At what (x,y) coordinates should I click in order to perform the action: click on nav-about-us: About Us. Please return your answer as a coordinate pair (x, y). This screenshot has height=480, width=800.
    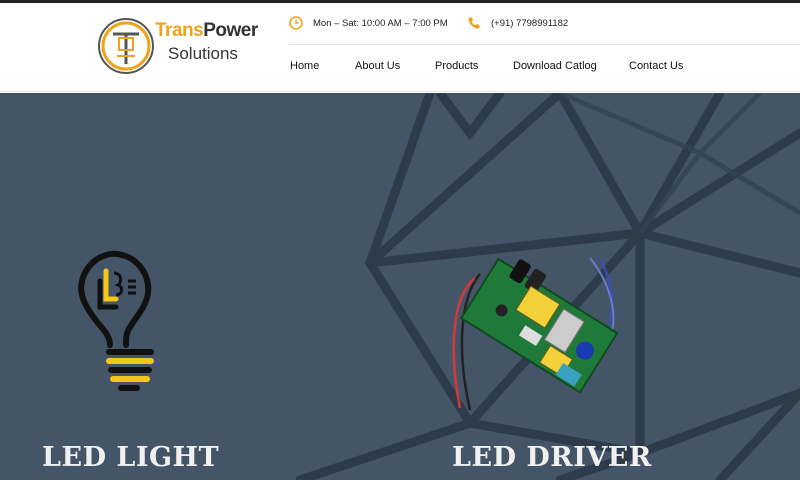
    Looking at the image, I should click on (377, 66).